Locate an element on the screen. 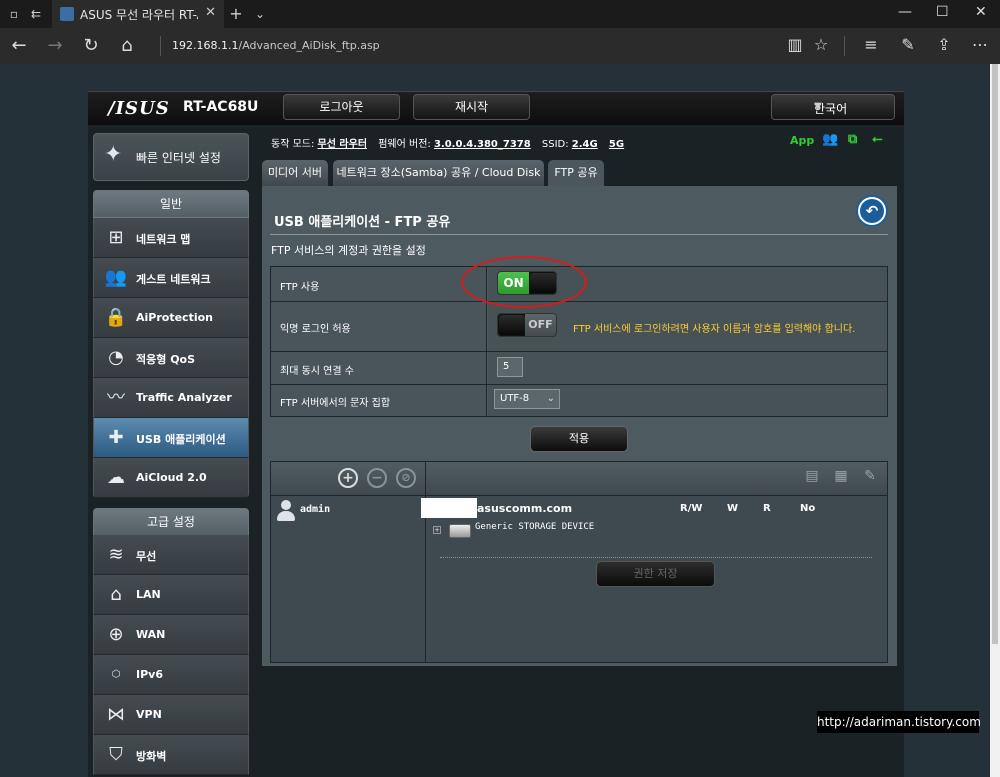 This screenshot has height=777, width=1000. sidebar-item-aicloud: ☁ AiCloud 2.0 is located at coordinates (171, 478).